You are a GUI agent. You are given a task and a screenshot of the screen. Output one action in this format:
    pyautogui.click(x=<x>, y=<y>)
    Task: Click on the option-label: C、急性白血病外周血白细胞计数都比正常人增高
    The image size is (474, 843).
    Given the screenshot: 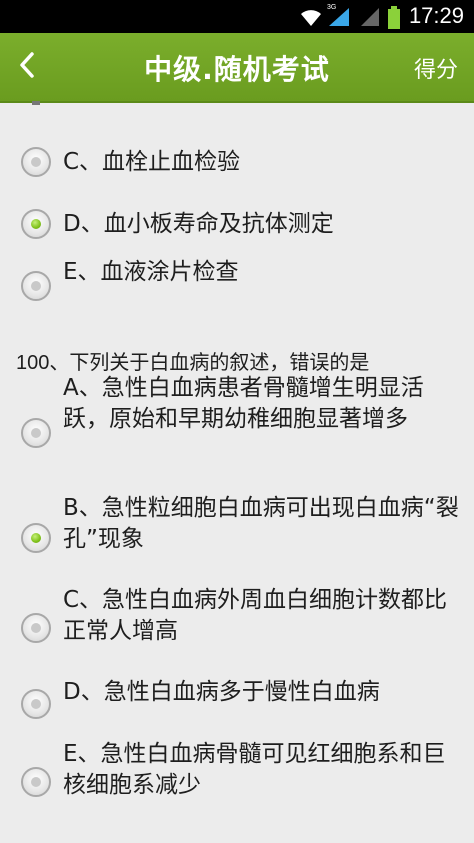 What is the action you would take?
    pyautogui.click(x=255, y=615)
    